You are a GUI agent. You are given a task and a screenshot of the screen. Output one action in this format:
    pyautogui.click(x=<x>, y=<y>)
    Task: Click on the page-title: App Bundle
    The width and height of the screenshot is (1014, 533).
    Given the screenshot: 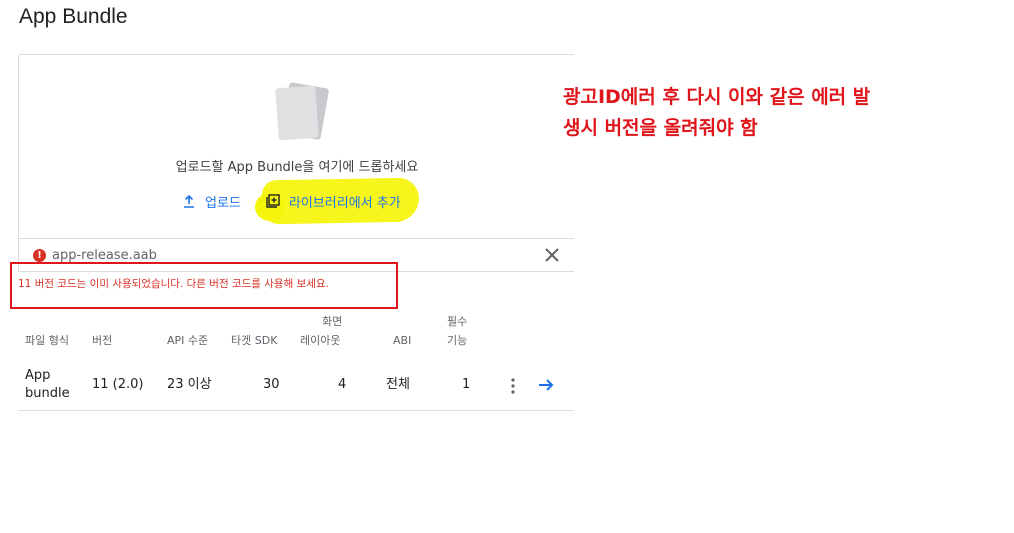 What is the action you would take?
    pyautogui.click(x=73, y=16)
    